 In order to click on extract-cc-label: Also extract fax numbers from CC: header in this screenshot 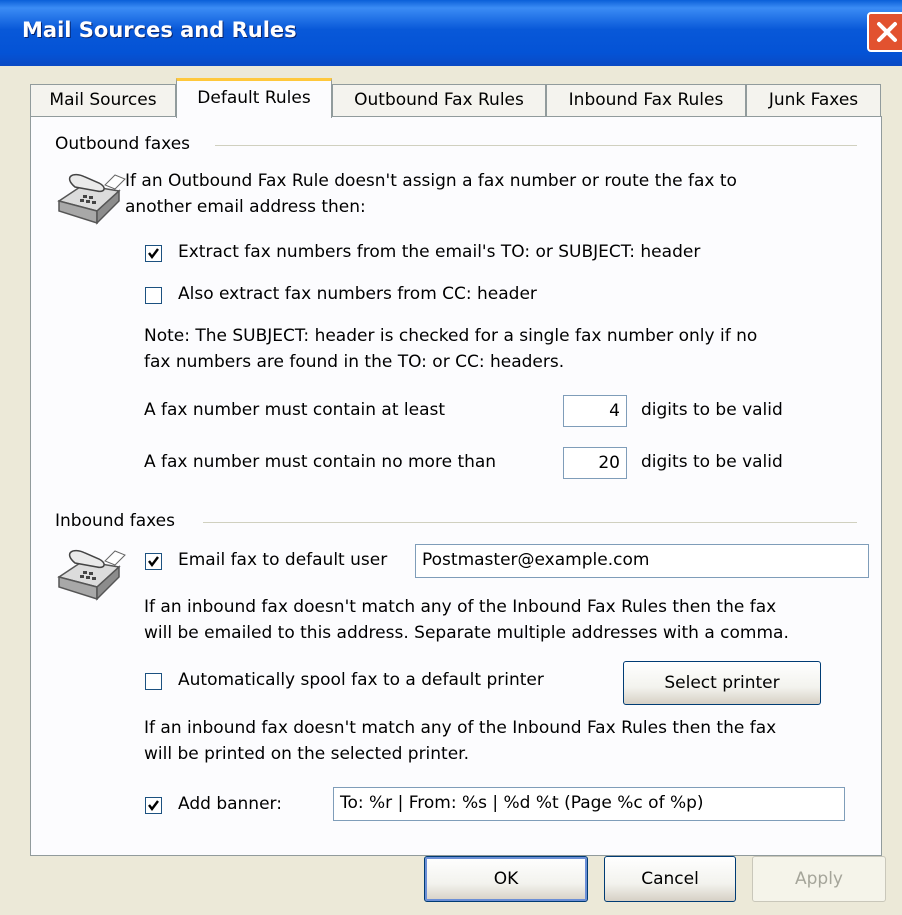, I will do `click(357, 294)`.